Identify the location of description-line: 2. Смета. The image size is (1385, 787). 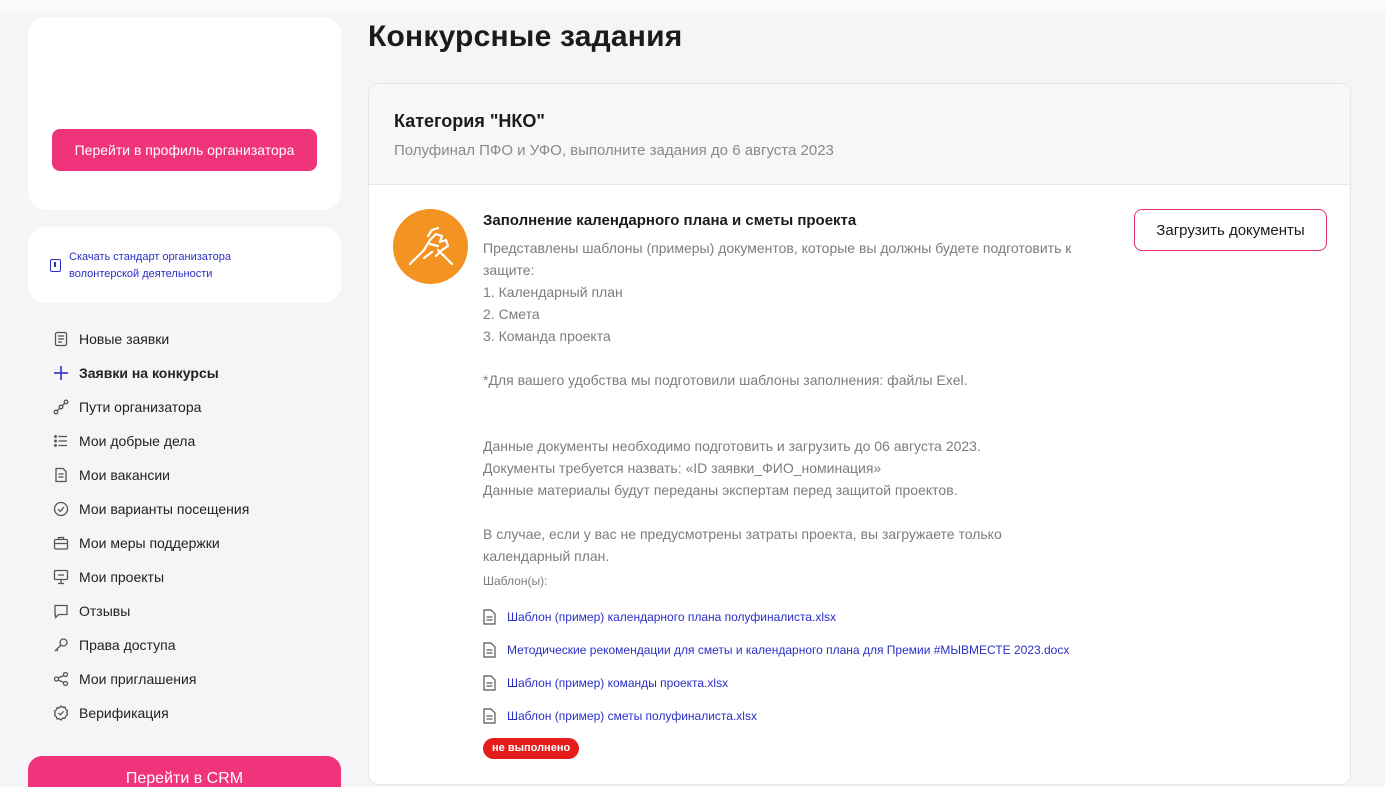
(511, 314).